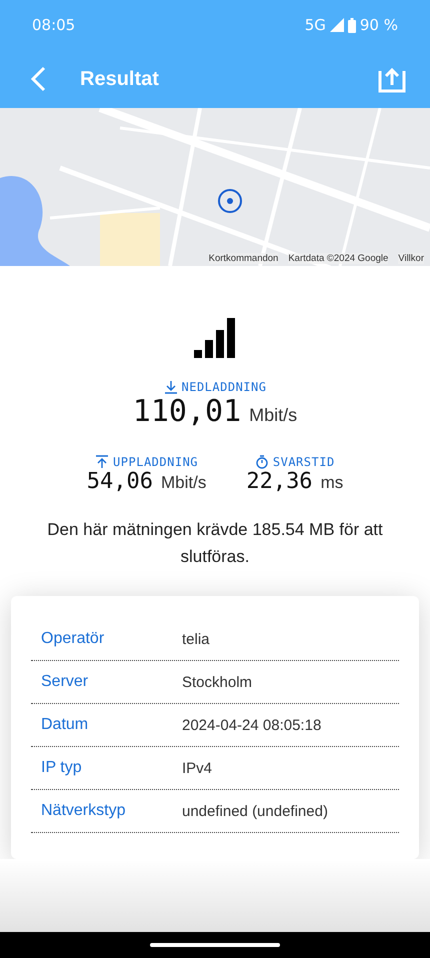 Image resolution: width=430 pixels, height=958 pixels. I want to click on stopwatch-icon, so click(261, 462).